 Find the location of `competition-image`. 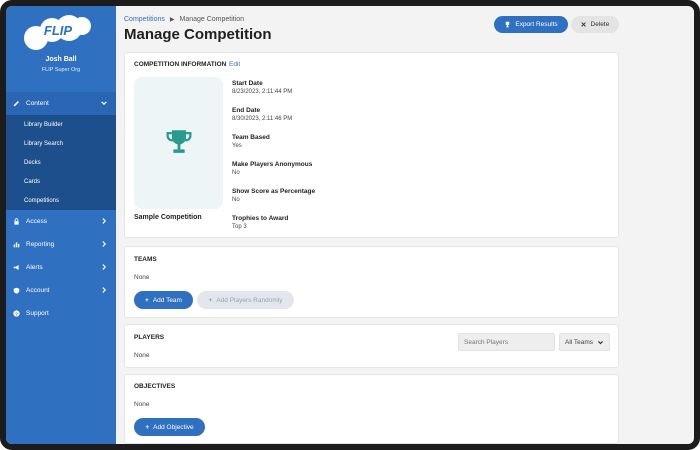

competition-image is located at coordinates (178, 143).